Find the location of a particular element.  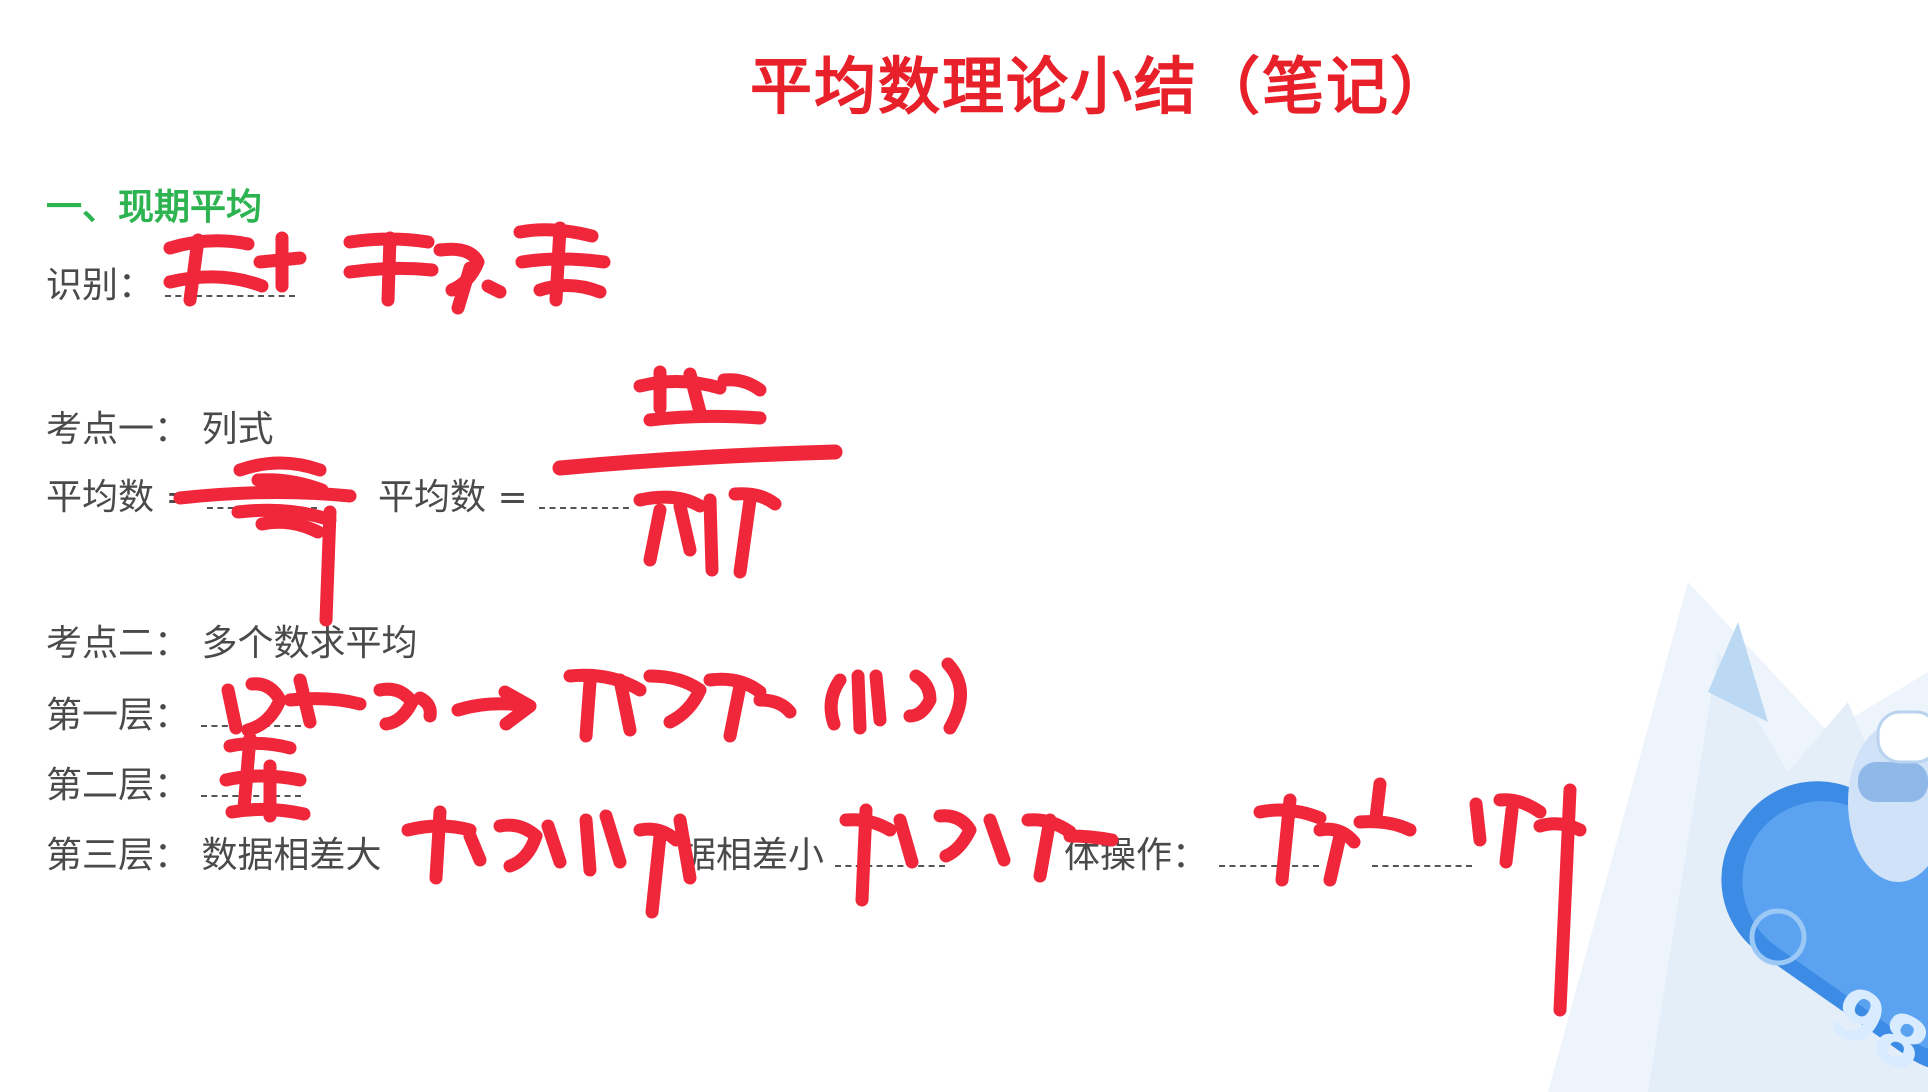

ink-layer3 is located at coordinates (994, 897).